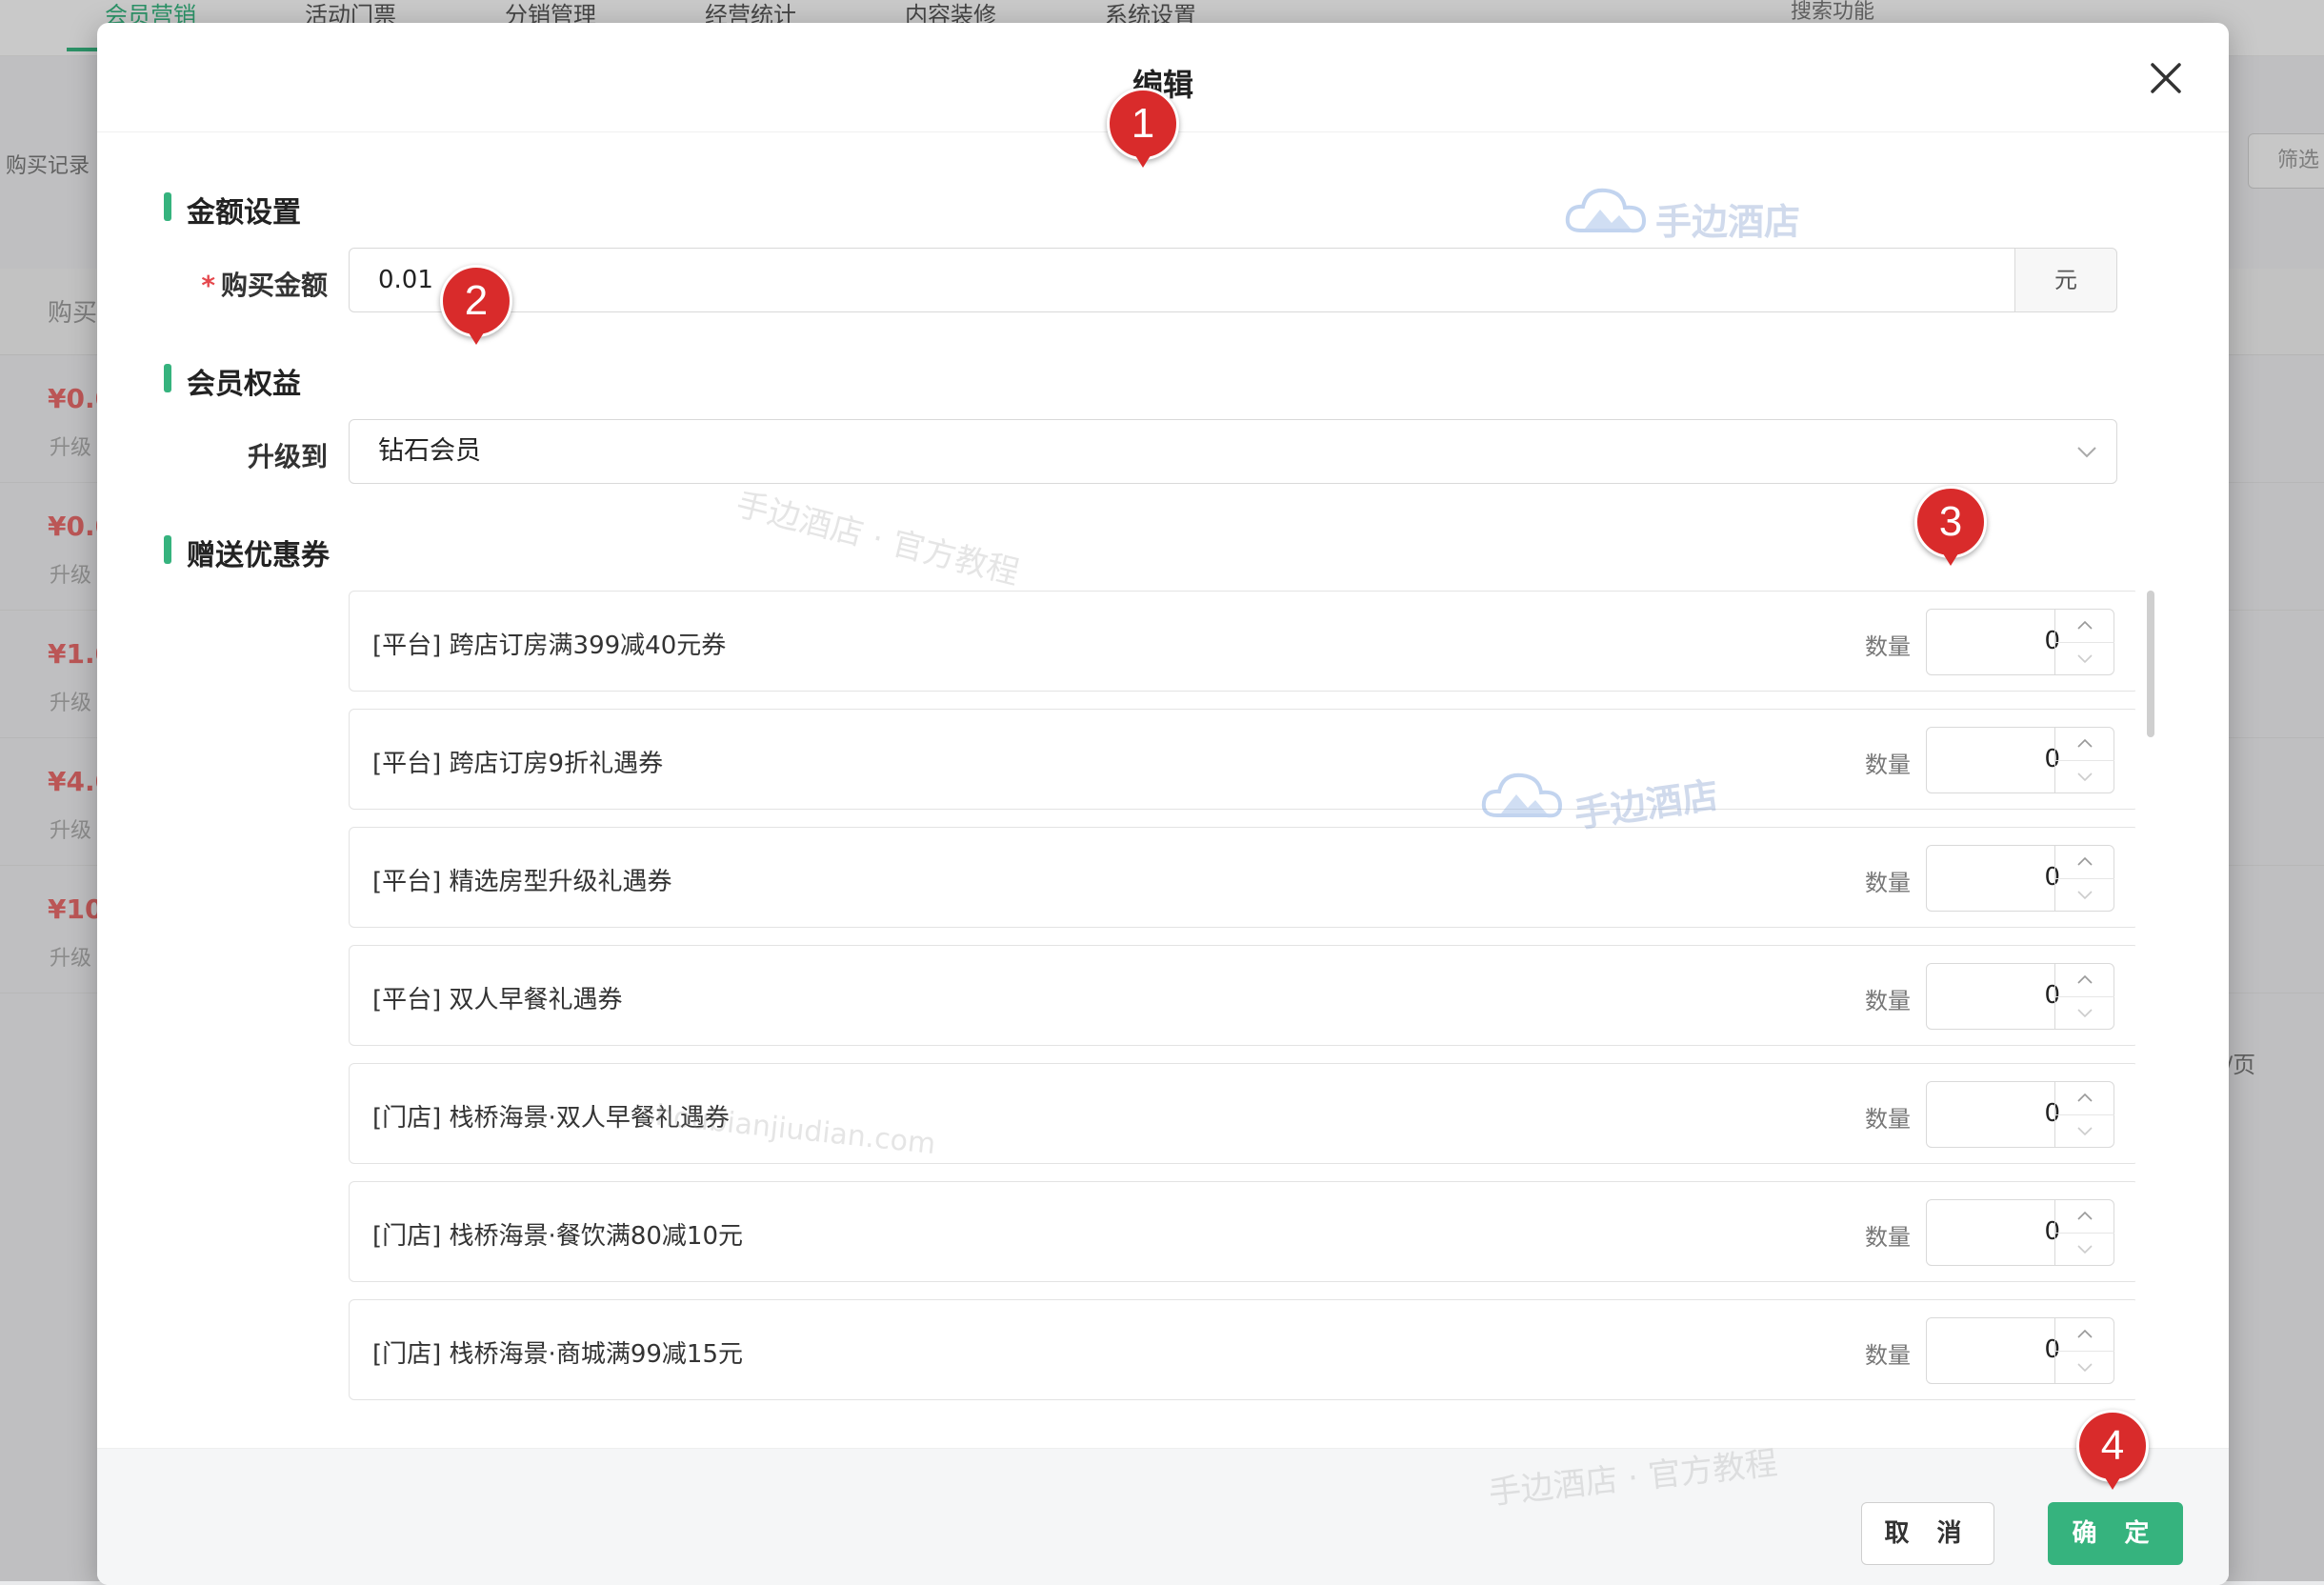  What do you see at coordinates (557, 1236) in the screenshot?
I see `coupon-name: [门店] 栈桥海景·餐饮满80减10元` at bounding box center [557, 1236].